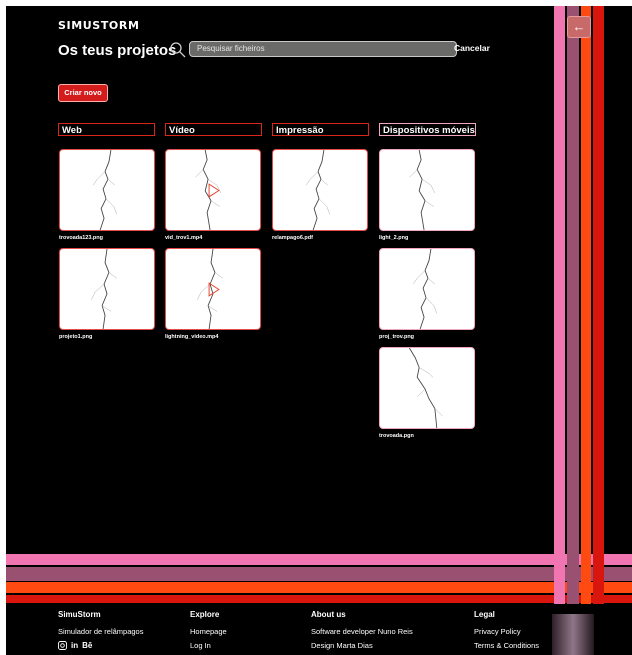  I want to click on footer-brand: SimuStorm Simulador de relâmpagos in Bē, so click(100, 630).